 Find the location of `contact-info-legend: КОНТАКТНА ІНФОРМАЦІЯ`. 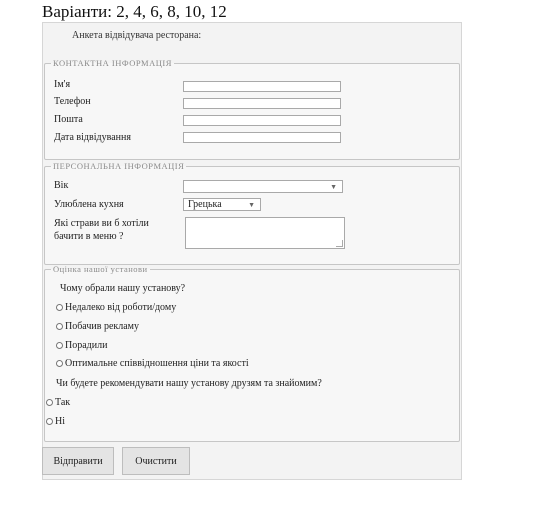

contact-info-legend: КОНТАКТНА ІНФОРМАЦІЯ is located at coordinates (112, 63).